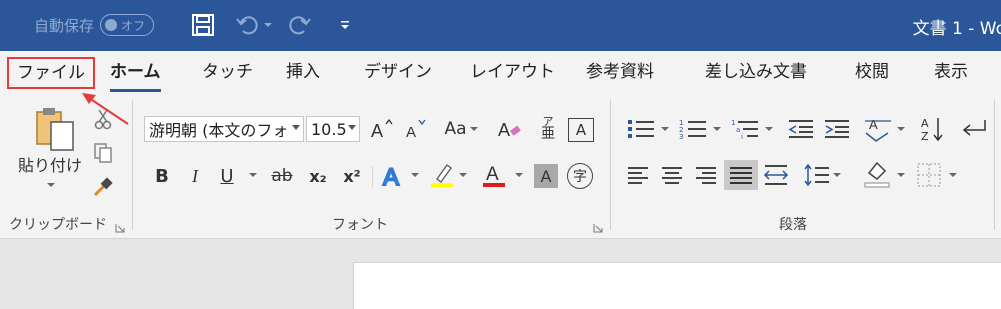 This screenshot has width=1001, height=309. Describe the element at coordinates (50, 164) in the screenshot. I see `paste-button: 貼り付け` at that location.